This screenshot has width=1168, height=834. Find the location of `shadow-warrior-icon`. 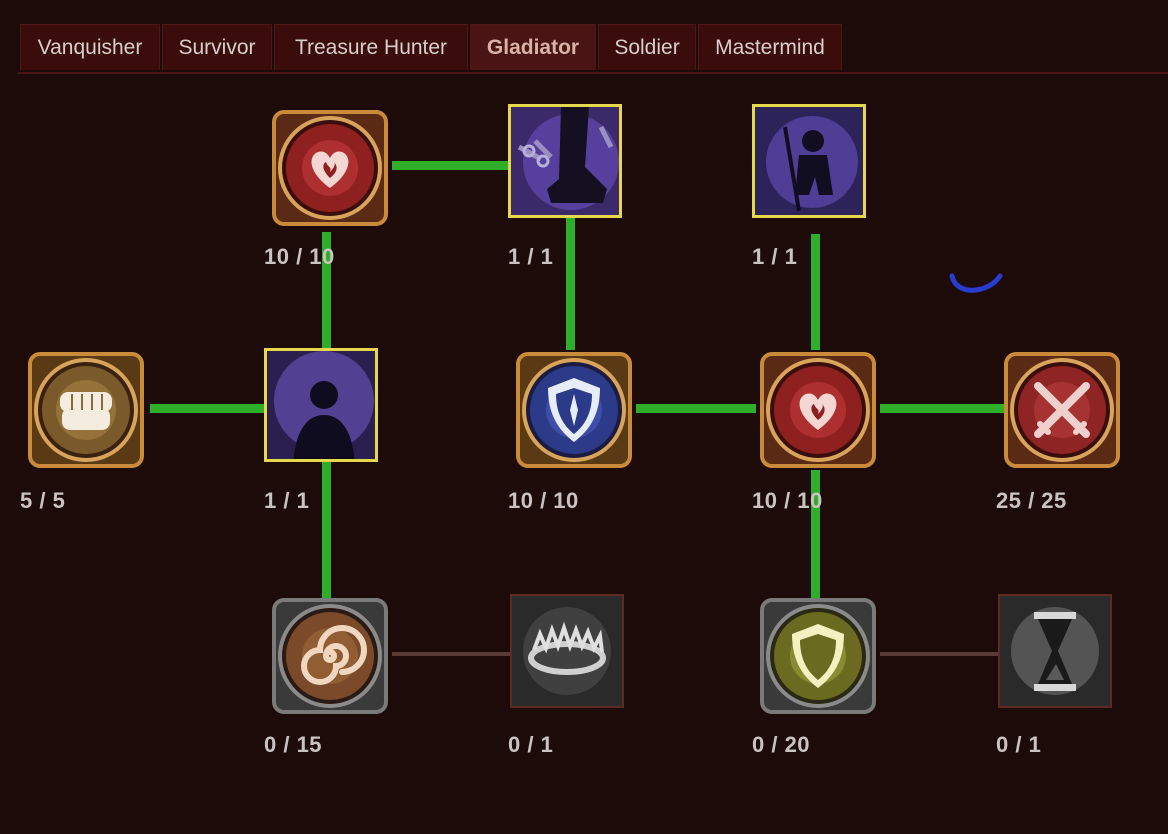

shadow-warrior-icon is located at coordinates (809, 161).